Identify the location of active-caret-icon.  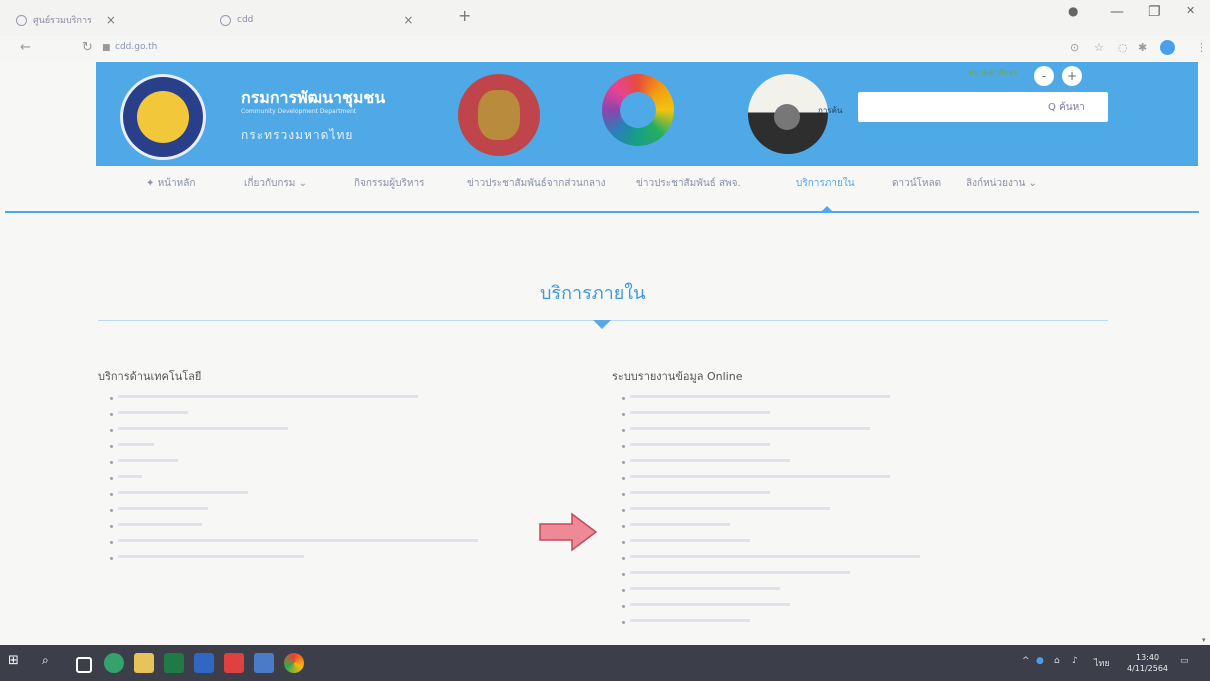
(827, 208).